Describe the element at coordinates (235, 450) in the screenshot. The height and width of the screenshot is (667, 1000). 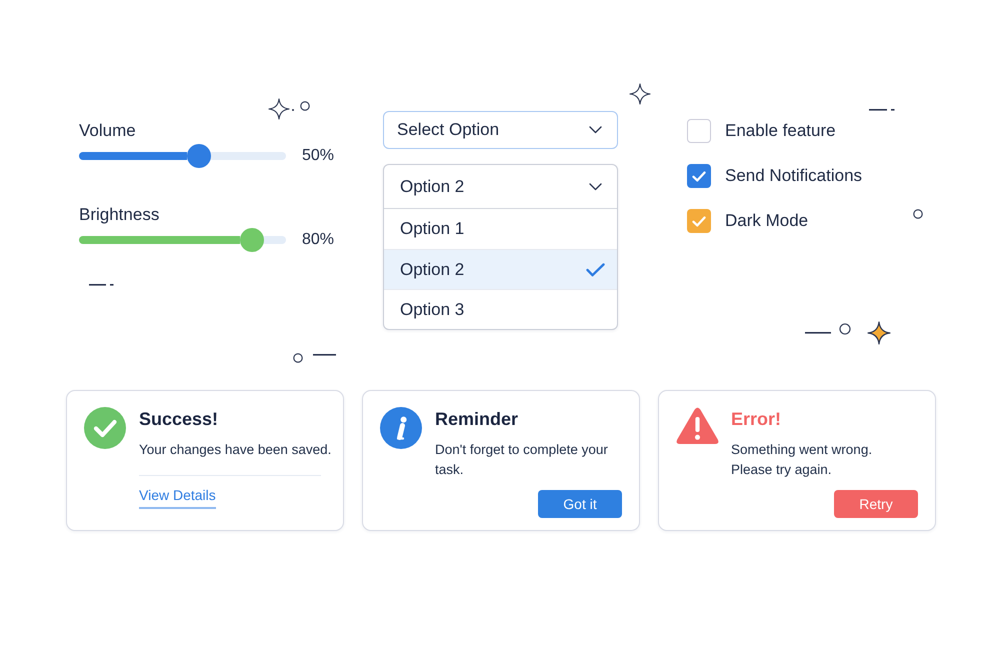
I see `notification-message: Your changes have been saved.` at that location.